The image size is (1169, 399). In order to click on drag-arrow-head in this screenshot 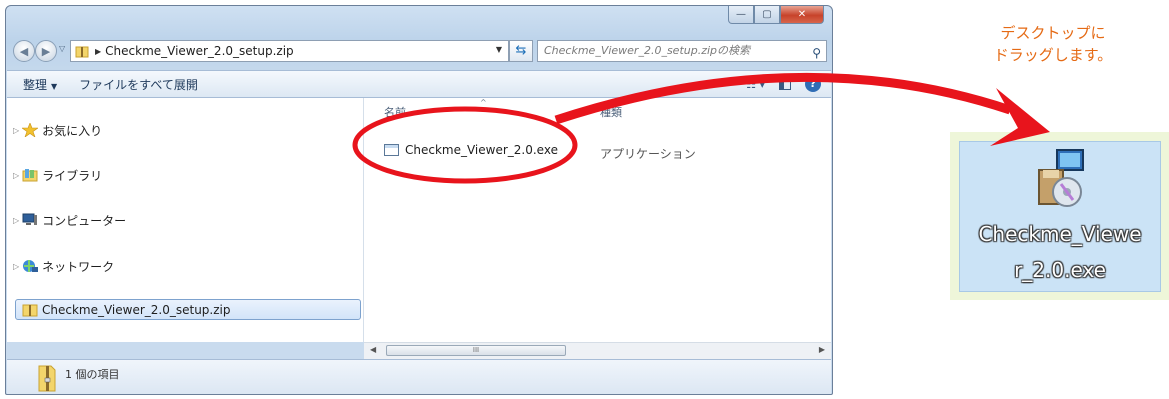, I will do `click(1020, 117)`.